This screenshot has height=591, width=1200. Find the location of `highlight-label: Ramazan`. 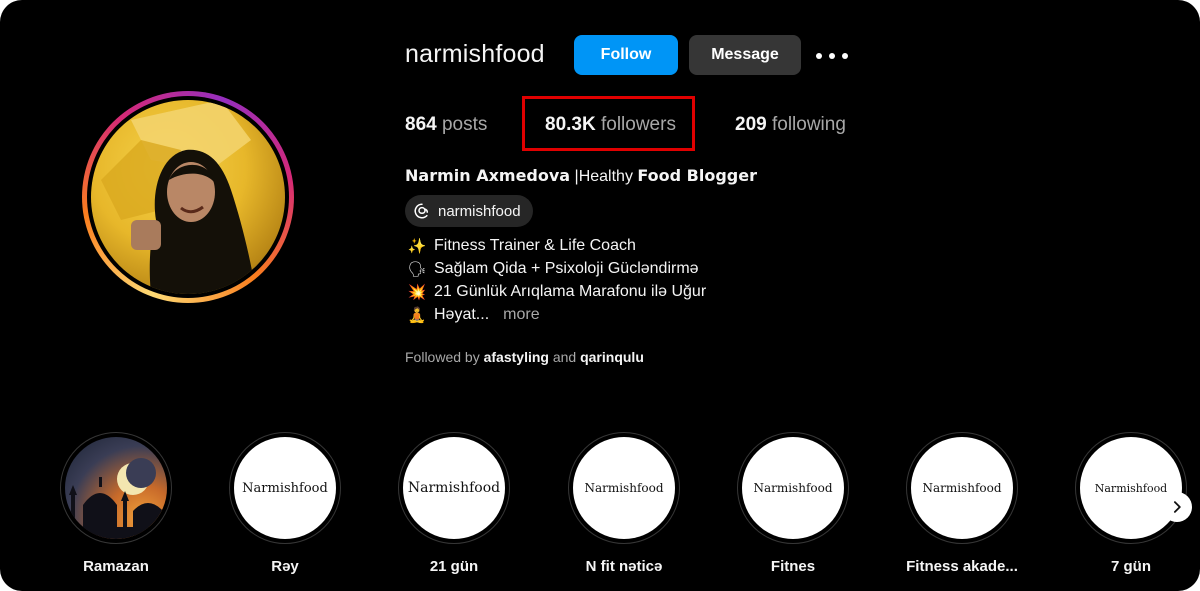

highlight-label: Ramazan is located at coordinates (116, 566).